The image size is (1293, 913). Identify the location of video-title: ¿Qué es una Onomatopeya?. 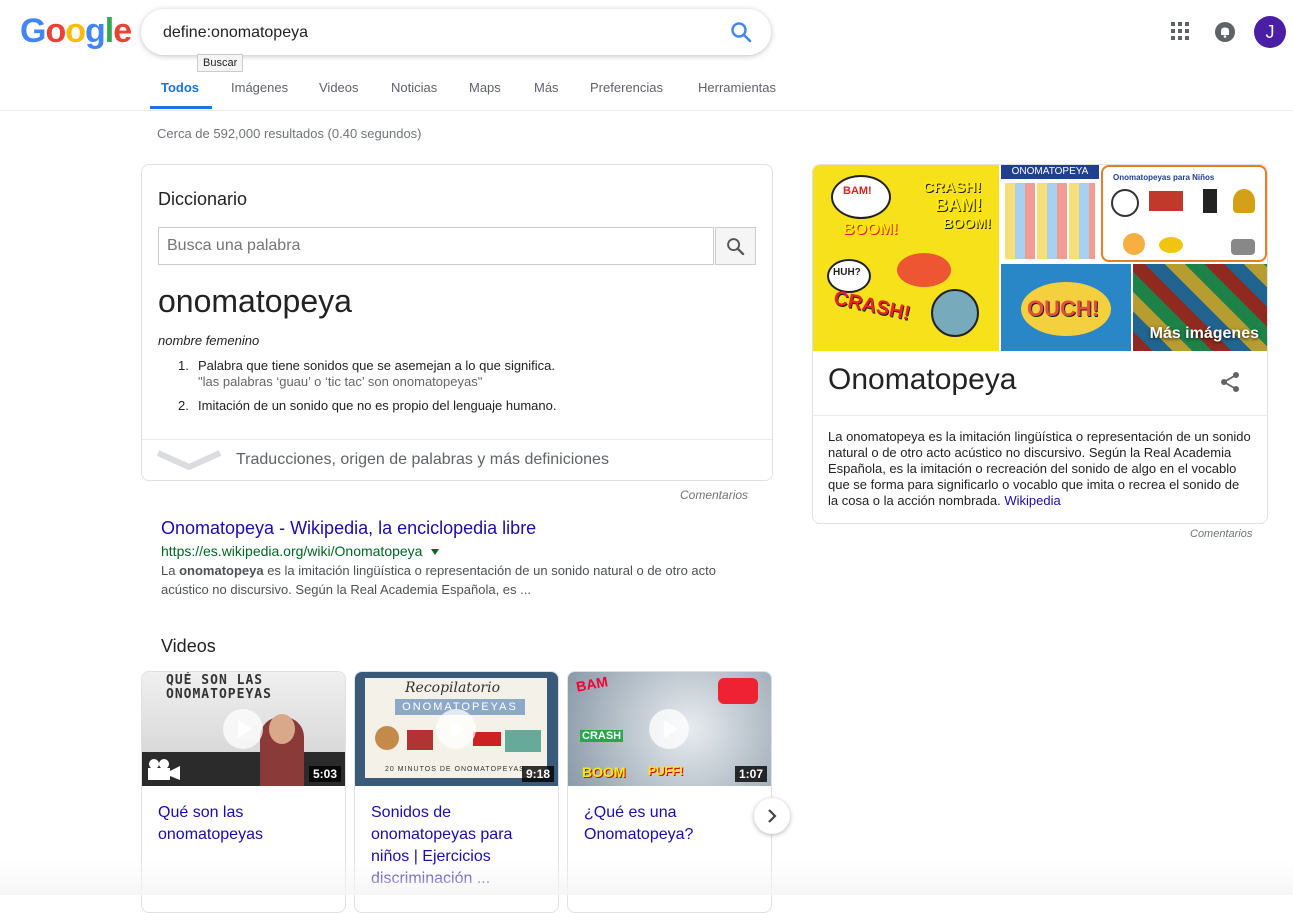
(671, 824).